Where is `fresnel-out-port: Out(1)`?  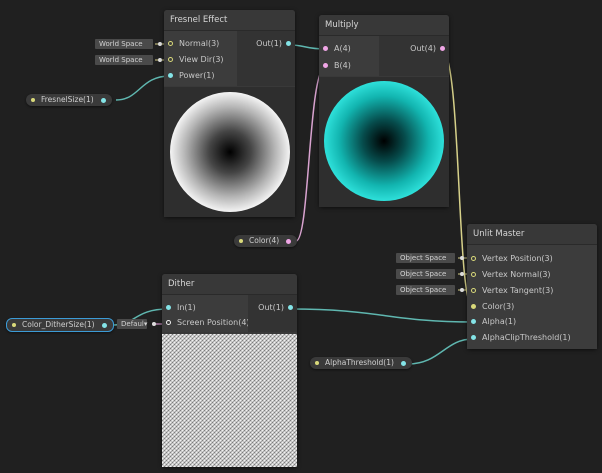
fresnel-out-port: Out(1) is located at coordinates (266, 44).